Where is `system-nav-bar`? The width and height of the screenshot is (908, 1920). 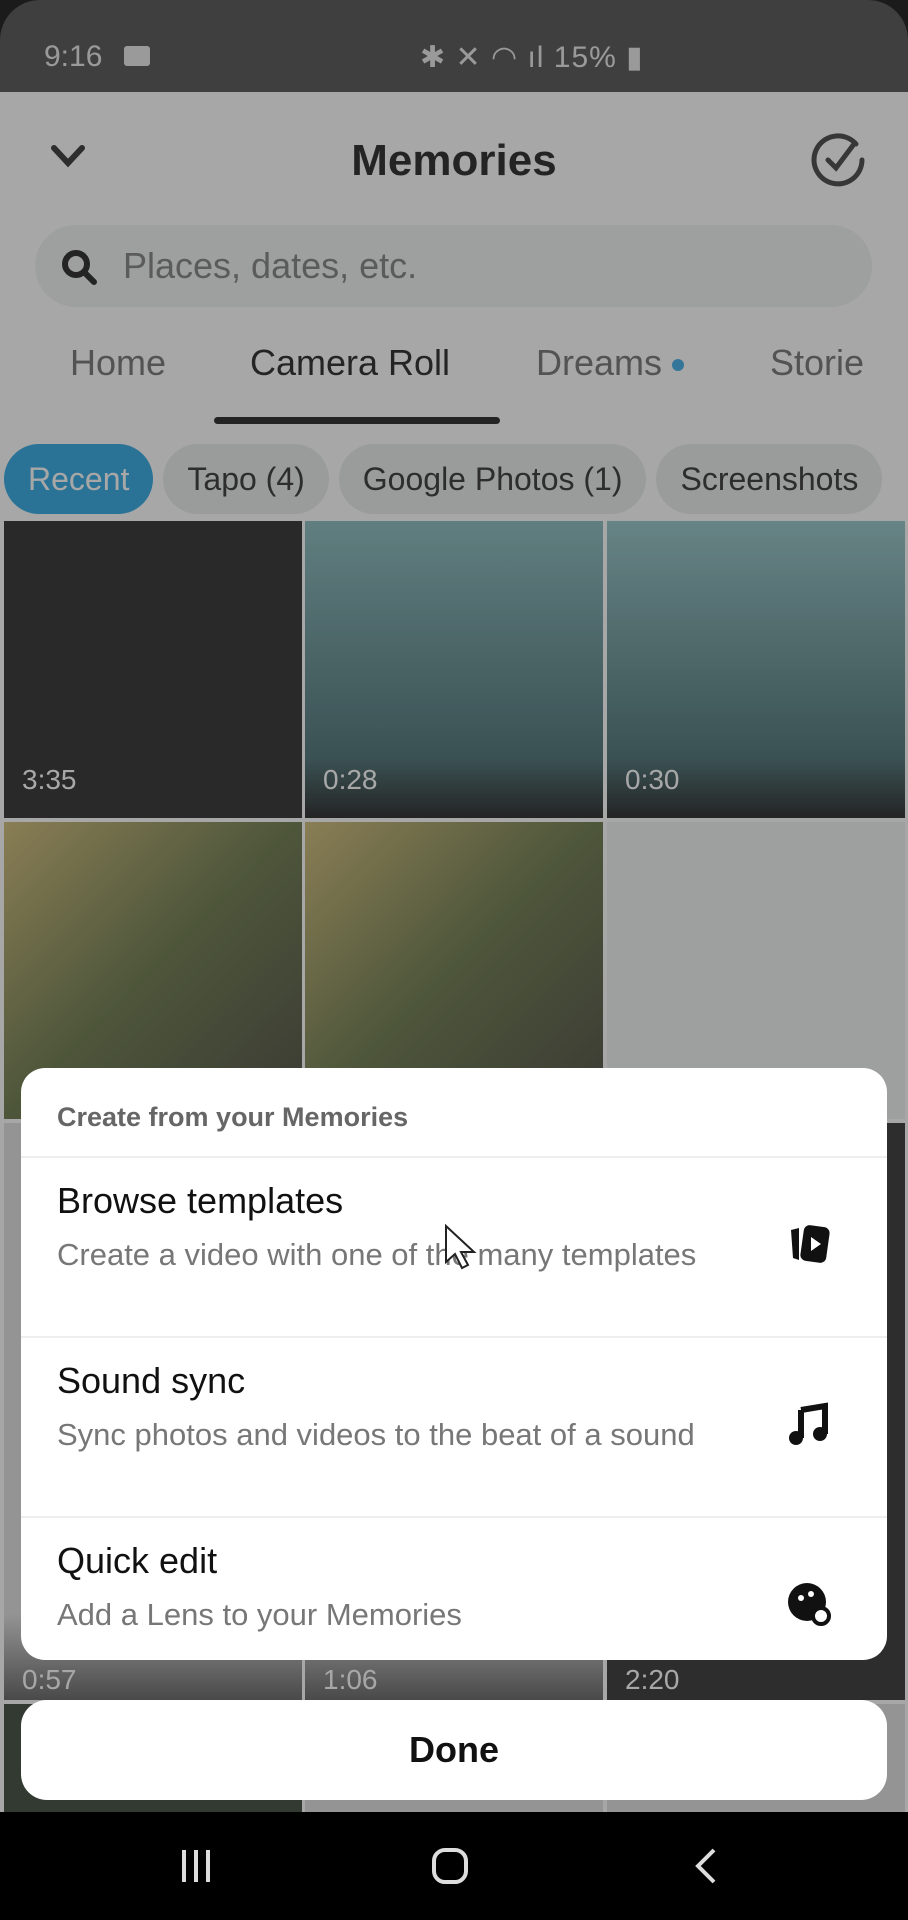 system-nav-bar is located at coordinates (454, 1866).